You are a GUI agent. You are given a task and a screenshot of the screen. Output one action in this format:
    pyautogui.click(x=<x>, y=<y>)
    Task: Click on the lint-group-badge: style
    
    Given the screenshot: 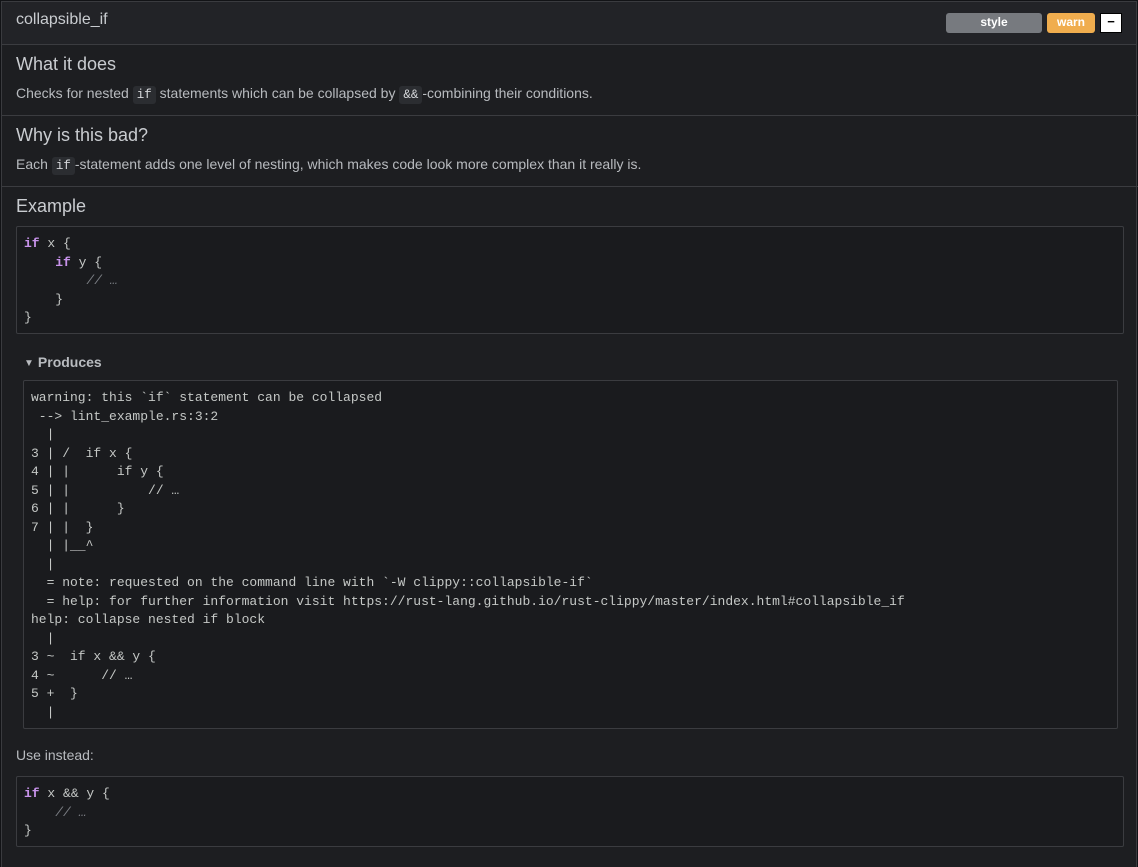 What is the action you would take?
    pyautogui.click(x=994, y=23)
    